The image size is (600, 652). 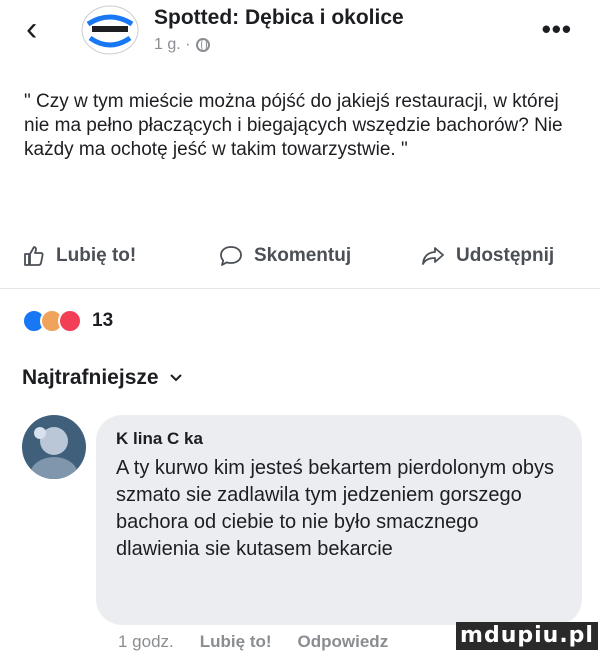 What do you see at coordinates (231, 256) in the screenshot?
I see `comment-icon` at bounding box center [231, 256].